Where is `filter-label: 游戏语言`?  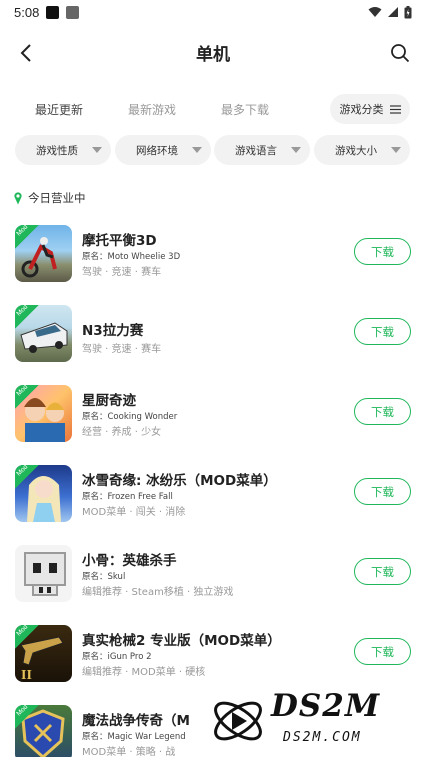 filter-label: 游戏语言 is located at coordinates (256, 150).